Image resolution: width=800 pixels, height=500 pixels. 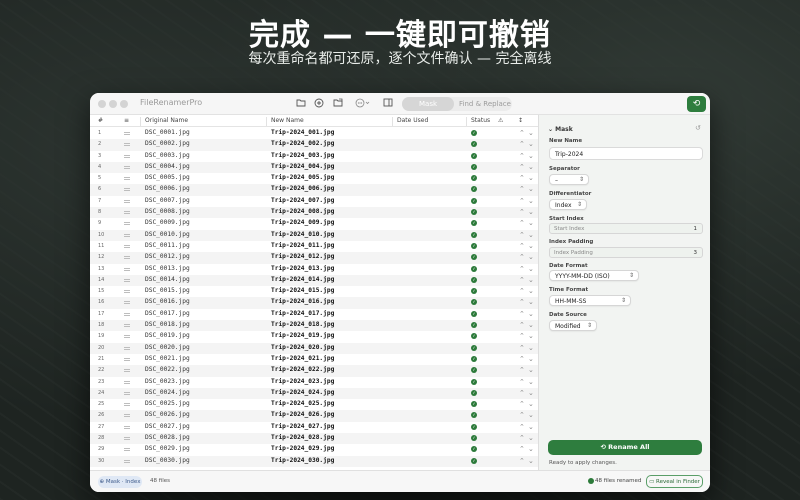 What do you see at coordinates (314, 393) in the screenshot?
I see `table-row: 24 DSC_0024.jpg Trip-2024_024.jpg ✓ ⌃ ⌄` at bounding box center [314, 393].